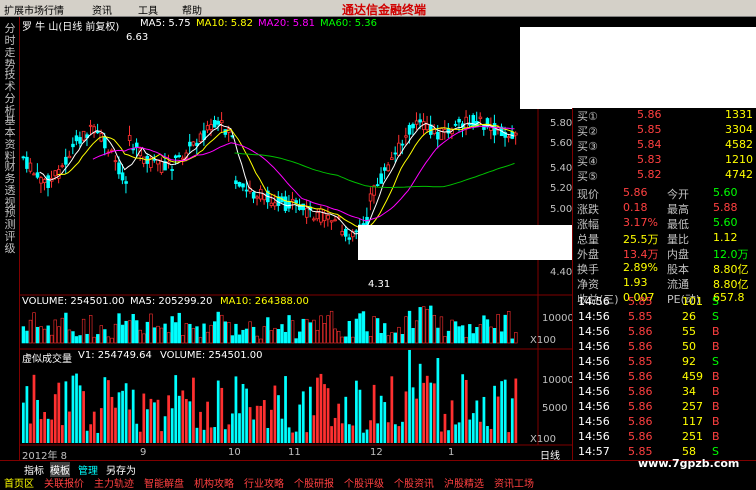 The image size is (756, 490). Describe the element at coordinates (102, 9) in the screenshot. I see `menu-item-news: 资讯` at that location.